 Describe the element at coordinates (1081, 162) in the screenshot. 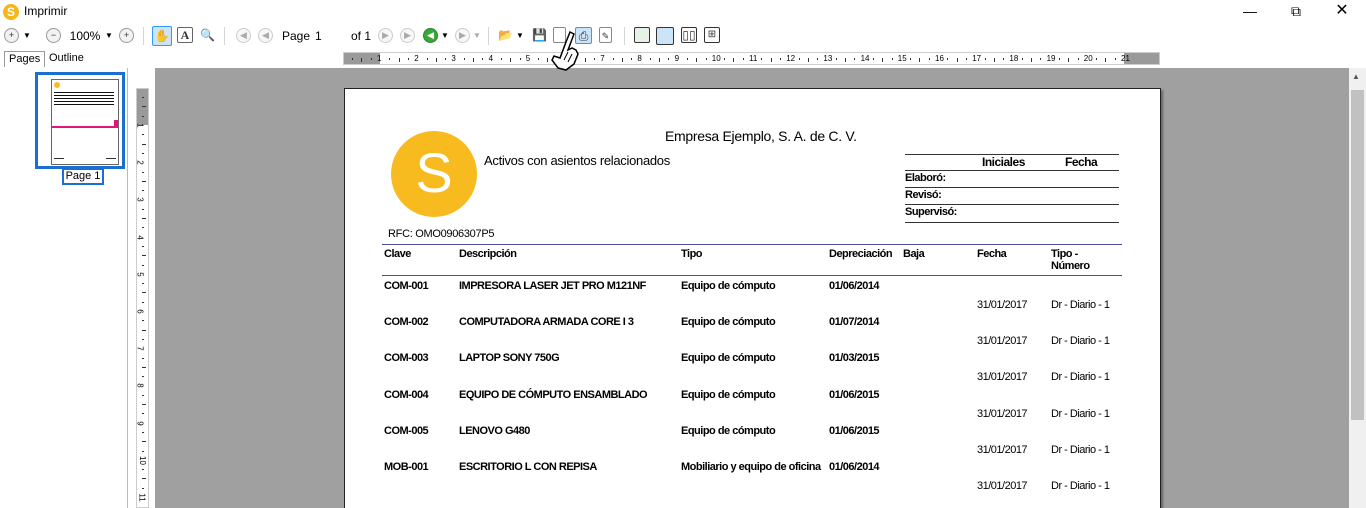

I see `sig-col-date: Fecha` at that location.